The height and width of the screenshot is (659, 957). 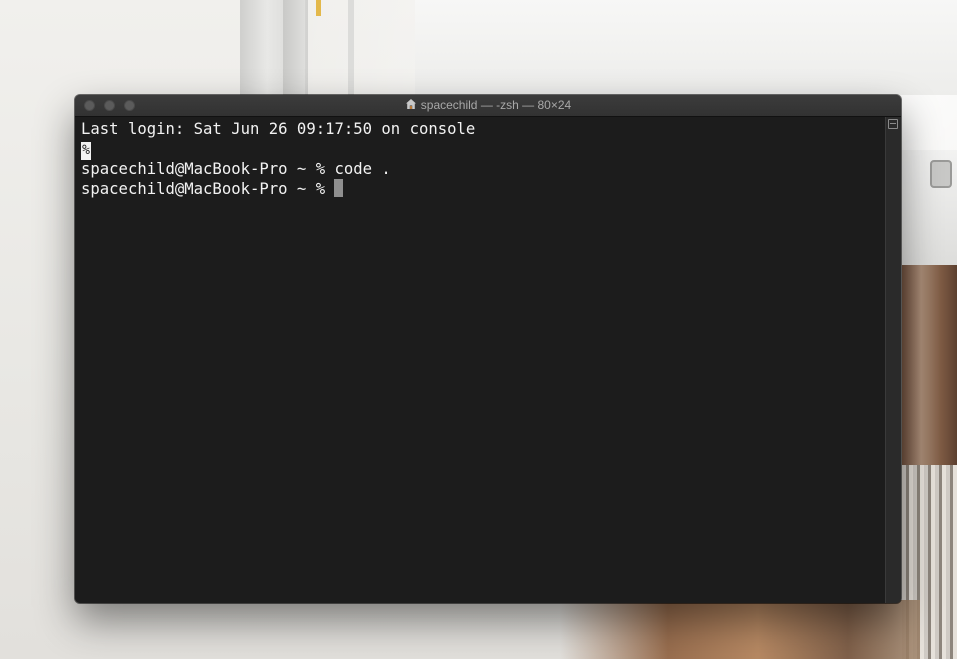 I want to click on wallpaper-engine-base, so click(x=740, y=629).